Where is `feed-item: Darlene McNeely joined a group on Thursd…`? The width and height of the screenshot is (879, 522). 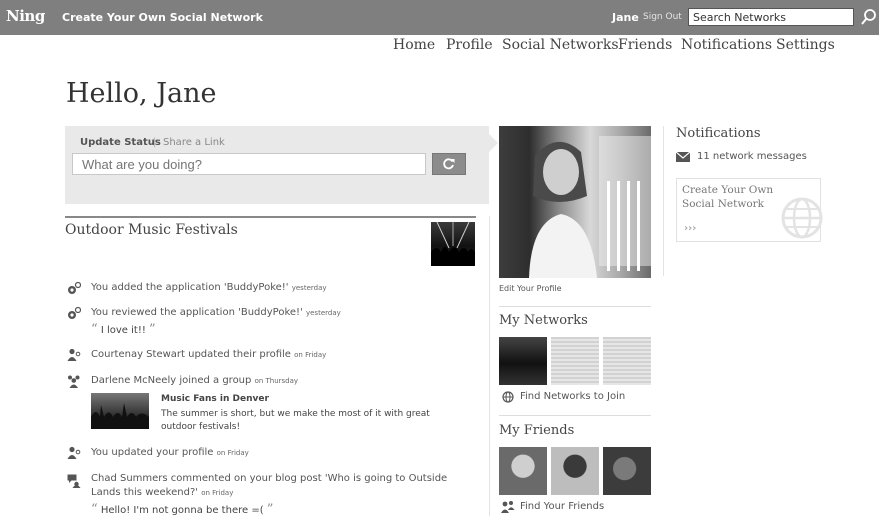 feed-item: Darlene McNeely joined a group on Thursd… is located at coordinates (194, 380).